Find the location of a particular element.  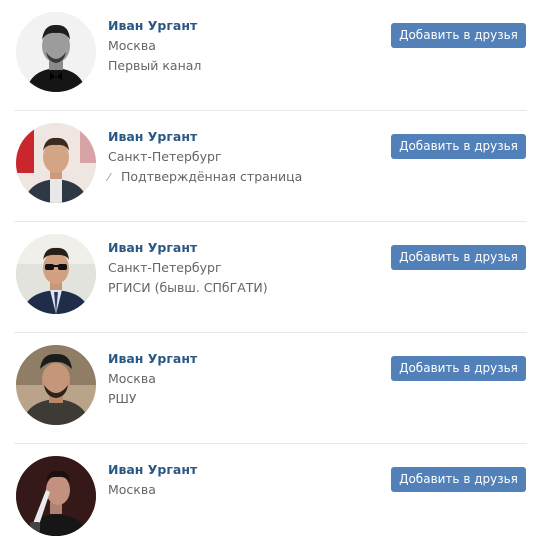

person-info: Иван Ургант Москва is located at coordinates (238, 481).